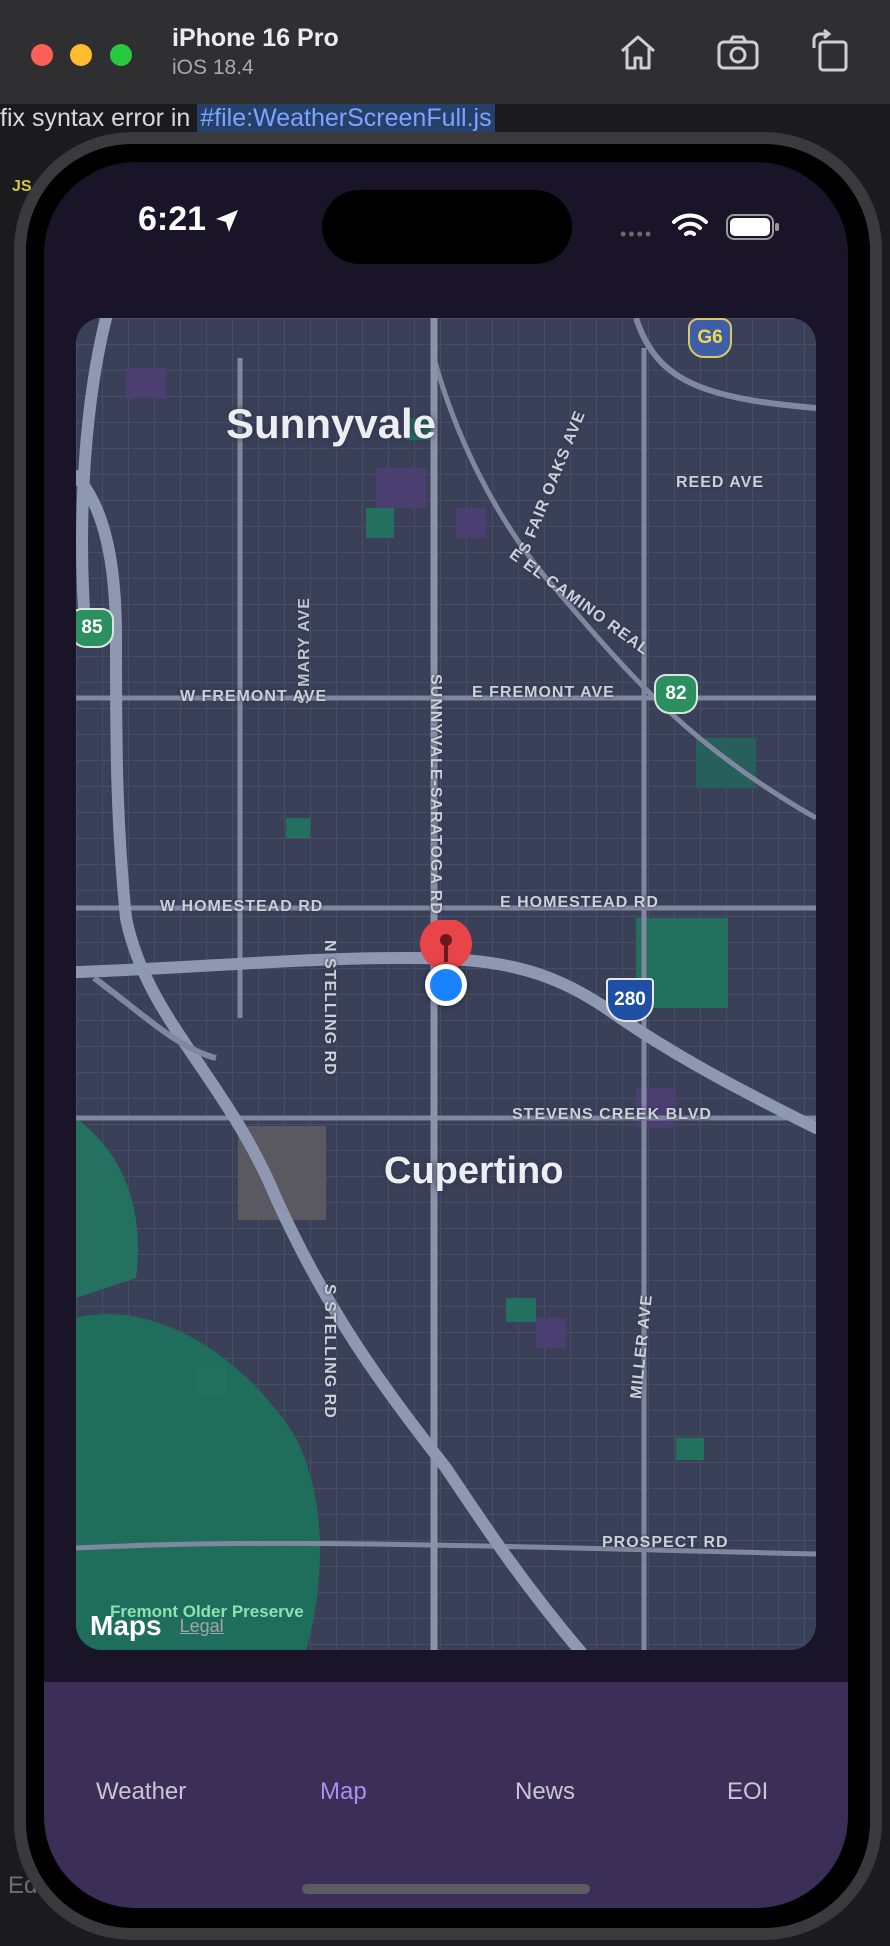  I want to click on location-arrow-icon, so click(227, 221).